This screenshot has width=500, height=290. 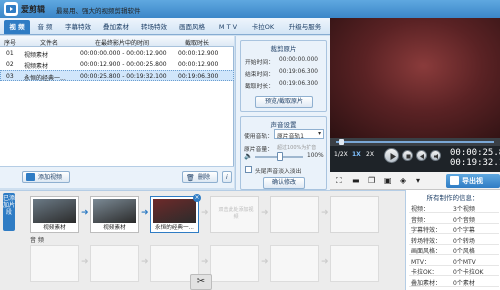 I want to click on audio-group-title: 声音设置, so click(x=283, y=125).